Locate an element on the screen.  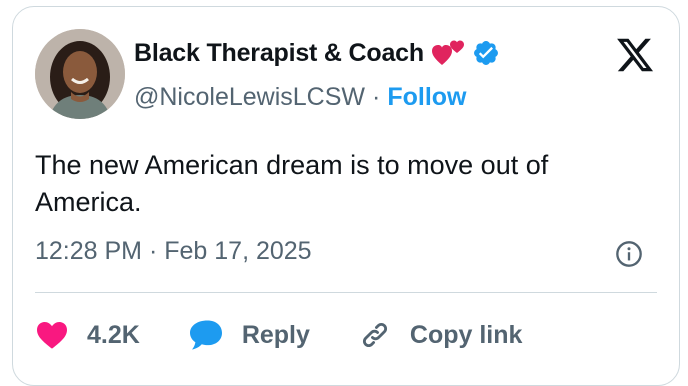
author-display-name: Black Therapist & Coach is located at coordinates (279, 53).